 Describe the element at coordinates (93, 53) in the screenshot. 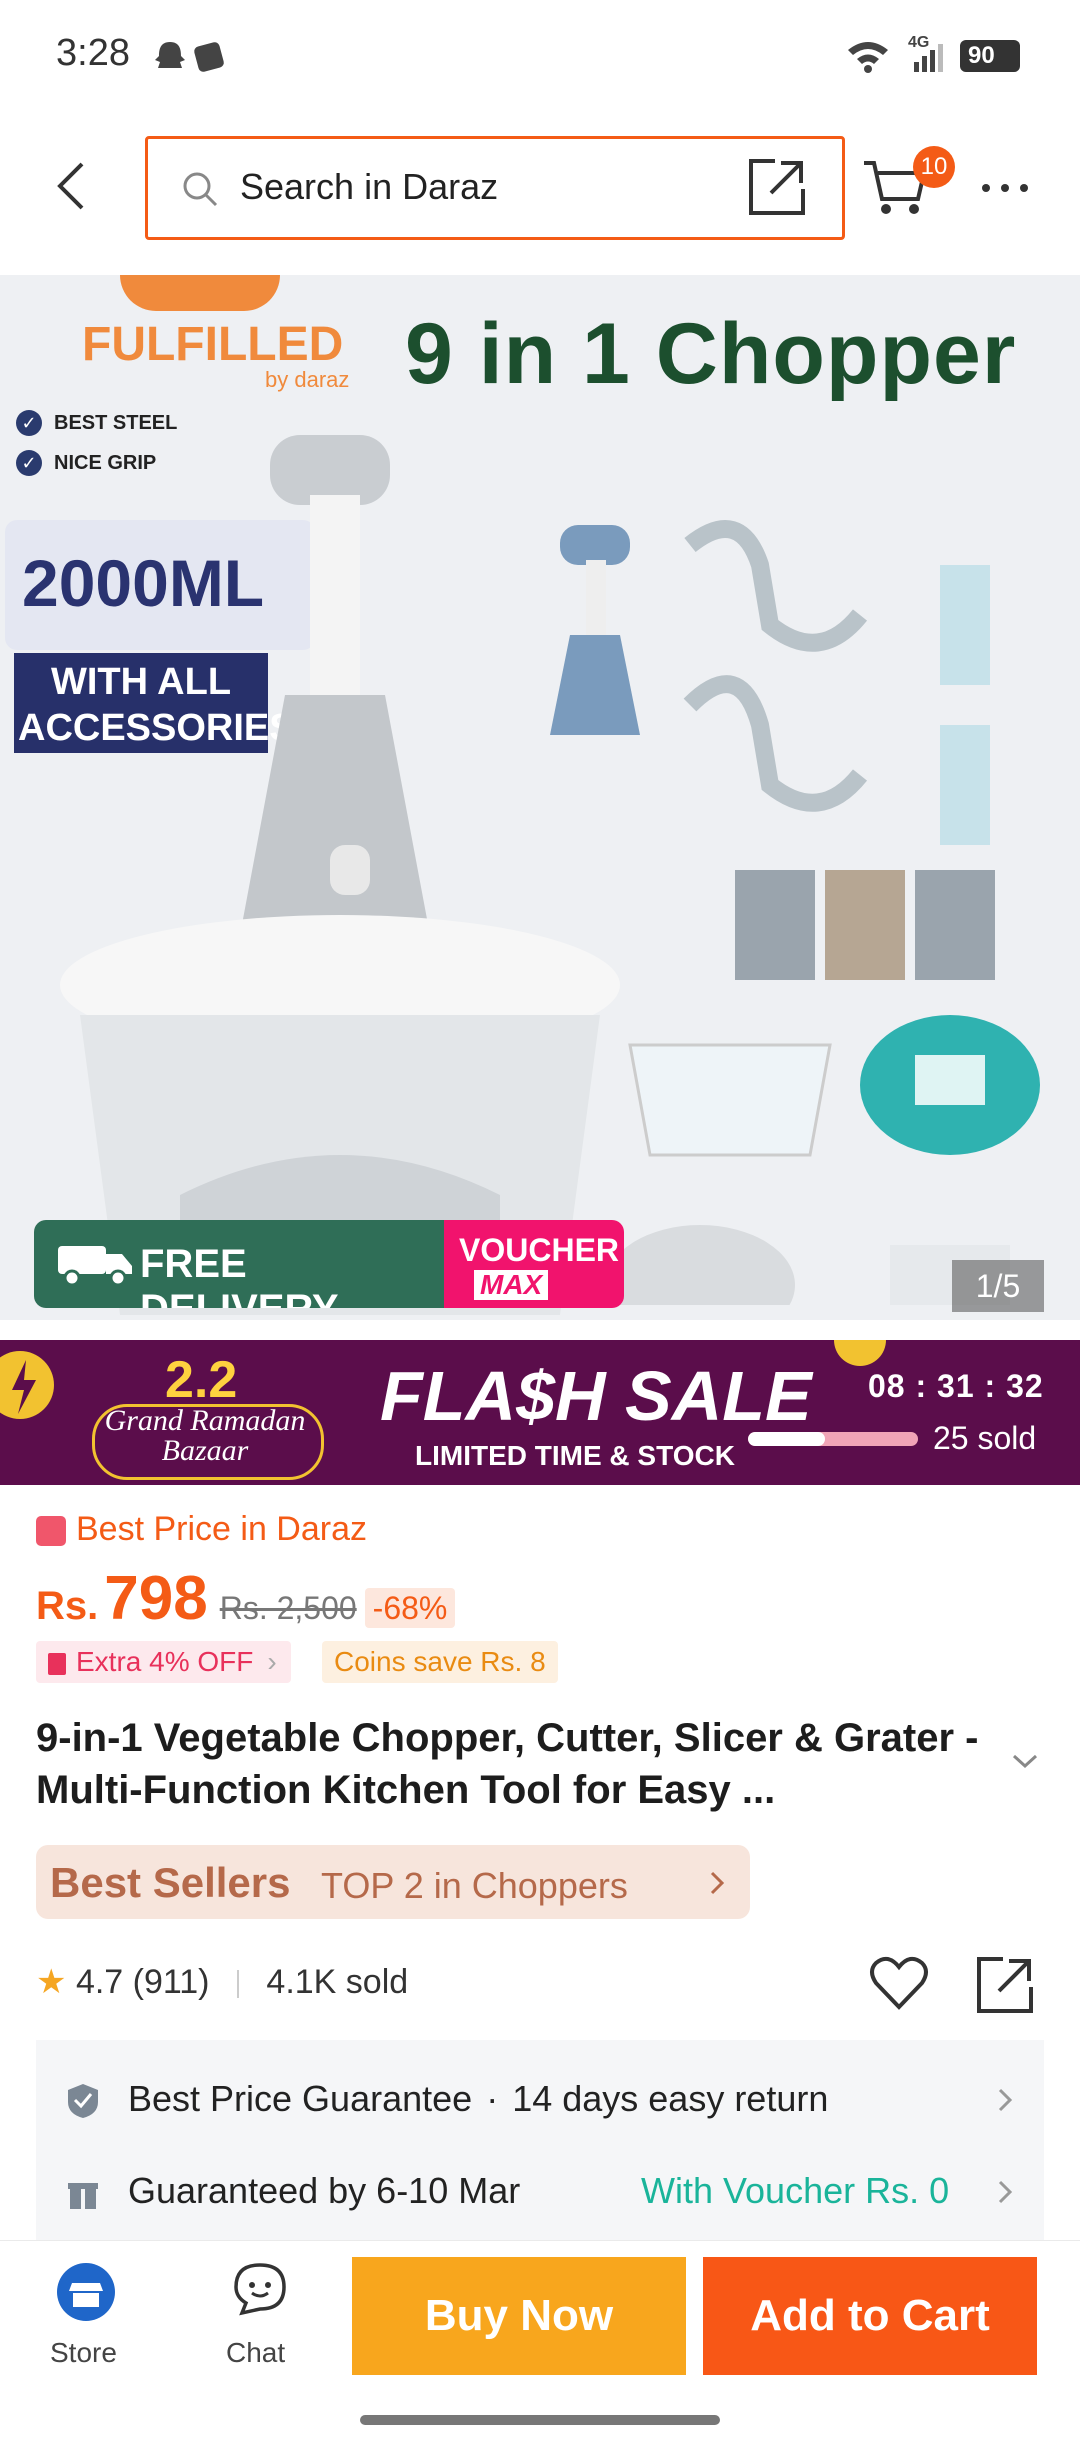

I see `status-time: 3:28` at that location.